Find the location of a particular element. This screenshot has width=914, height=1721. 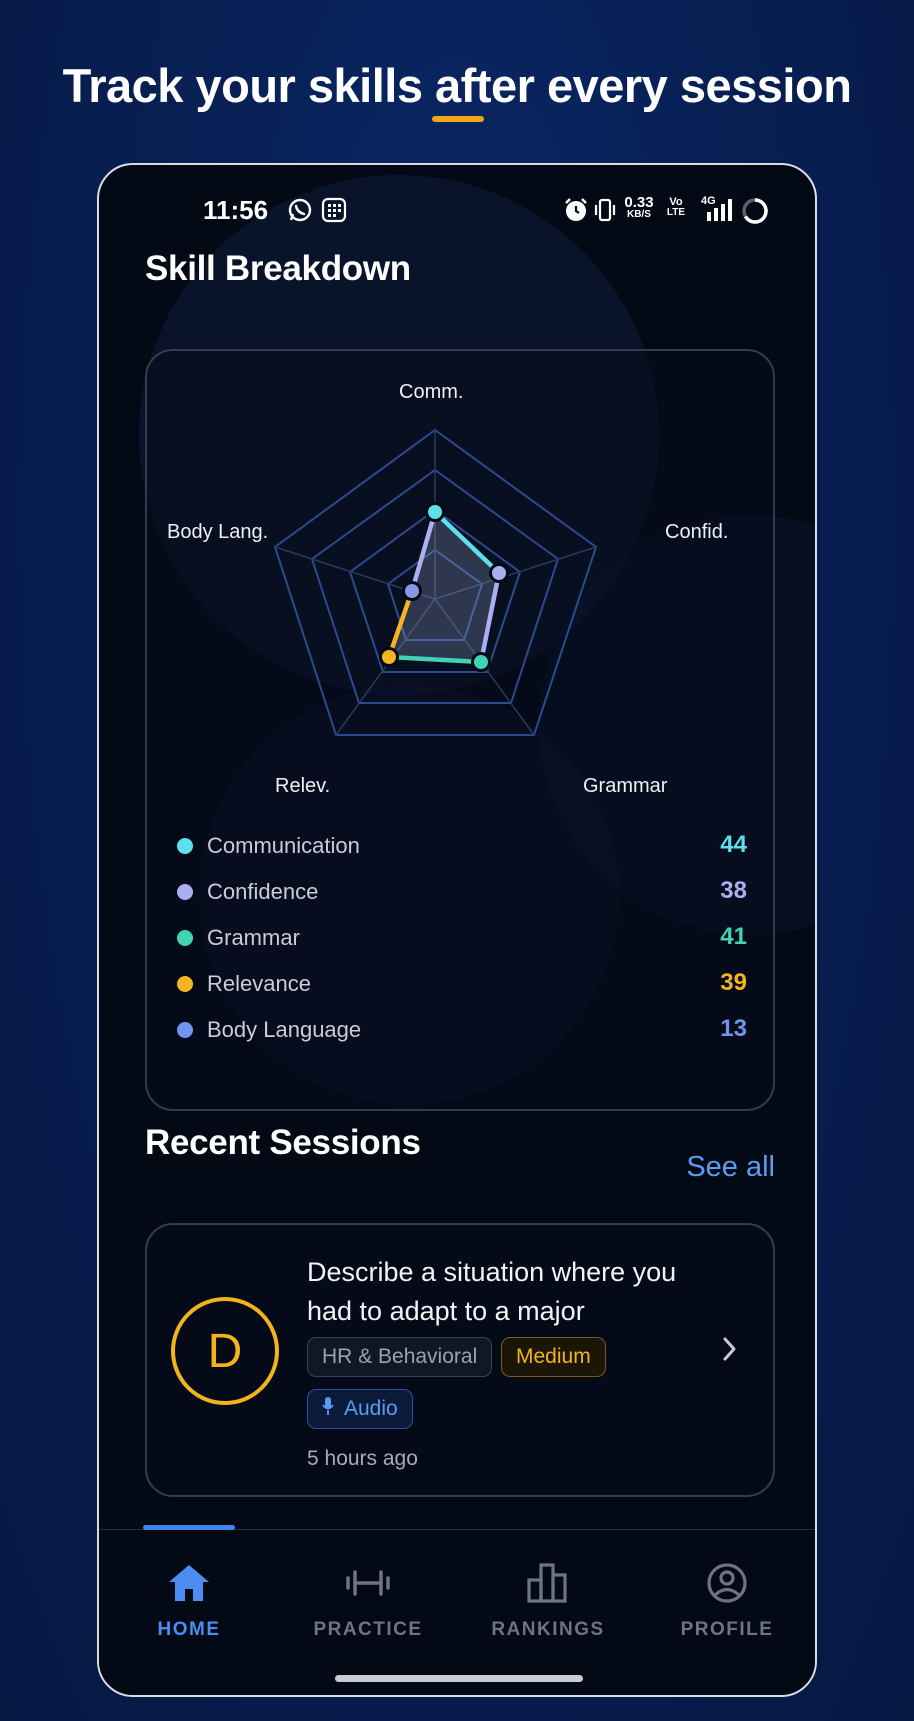

see-all-link: See all is located at coordinates (730, 1167).